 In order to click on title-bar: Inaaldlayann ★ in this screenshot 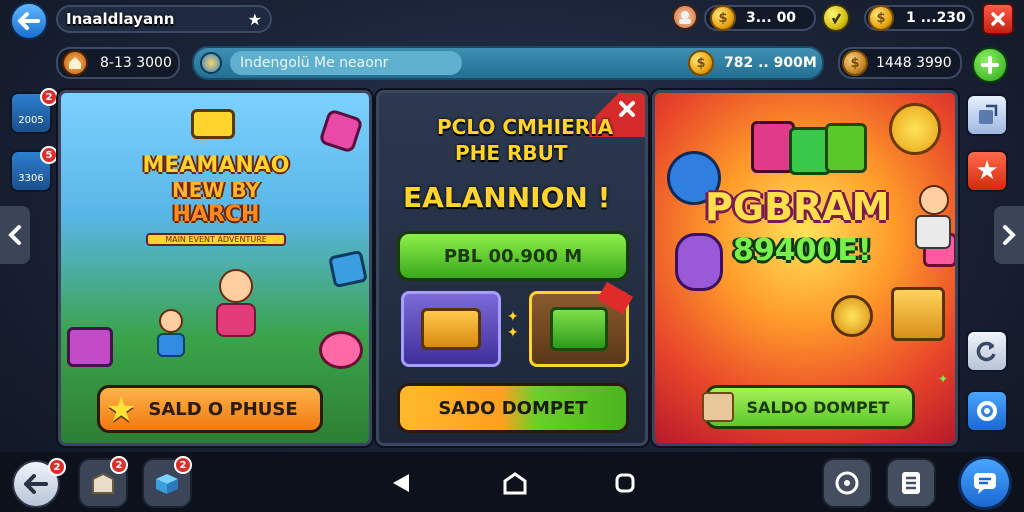, I will do `click(164, 19)`.